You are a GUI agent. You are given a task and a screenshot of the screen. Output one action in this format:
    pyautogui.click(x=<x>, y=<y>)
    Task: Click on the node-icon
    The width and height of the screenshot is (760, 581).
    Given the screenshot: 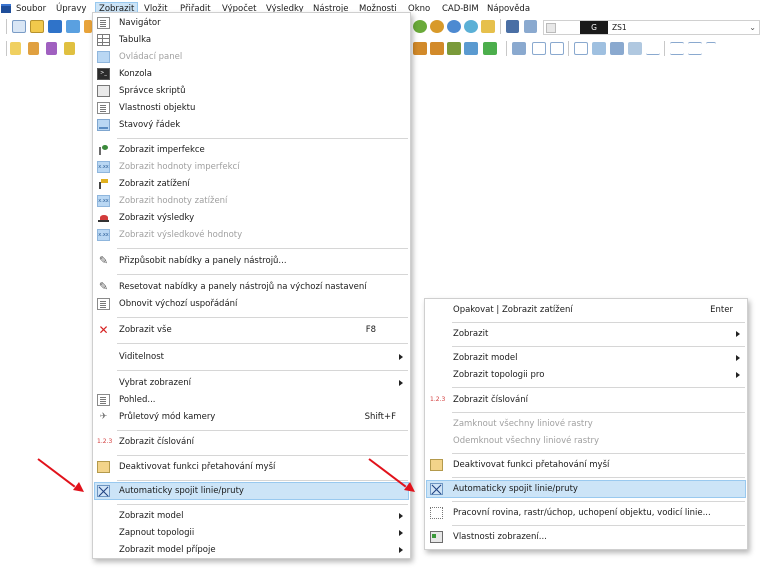 What is the action you would take?
    pyautogui.click(x=512, y=26)
    